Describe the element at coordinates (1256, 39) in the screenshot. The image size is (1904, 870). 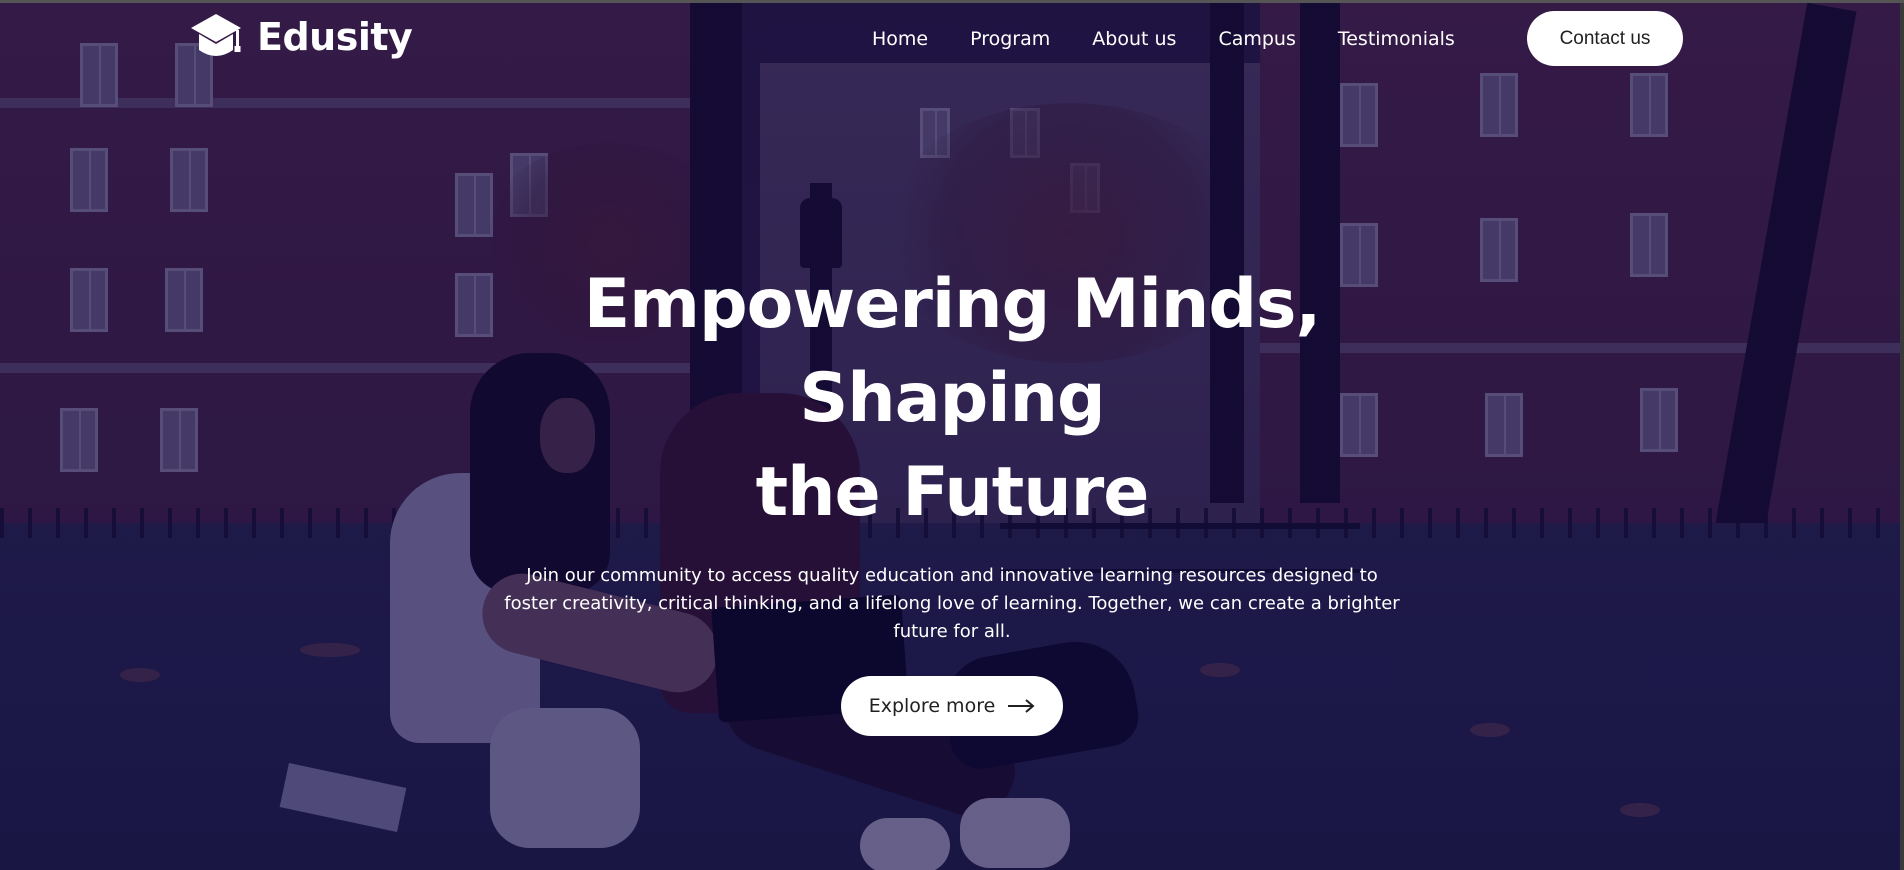
I see `nav-campus: Campus` at that location.